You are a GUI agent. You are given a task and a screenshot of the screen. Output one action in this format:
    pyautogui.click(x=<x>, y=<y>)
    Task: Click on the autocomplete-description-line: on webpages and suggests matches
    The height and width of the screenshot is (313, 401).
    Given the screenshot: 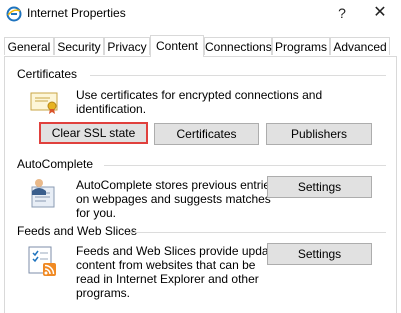 What is the action you would take?
    pyautogui.click(x=173, y=199)
    